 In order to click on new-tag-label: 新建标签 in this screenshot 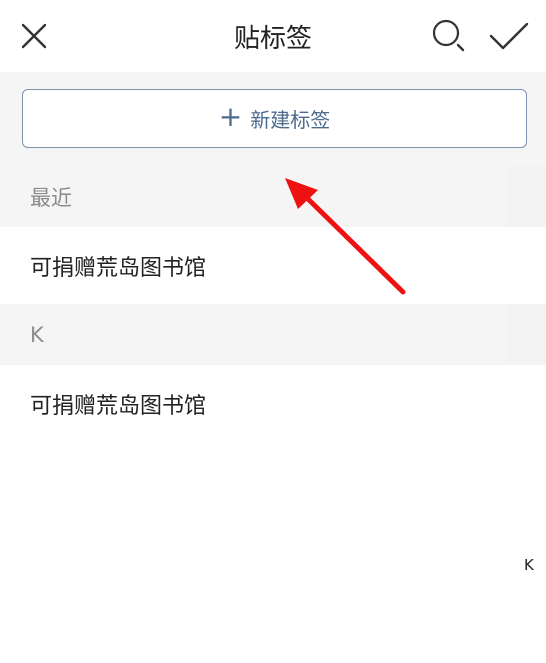, I will do `click(290, 120)`.